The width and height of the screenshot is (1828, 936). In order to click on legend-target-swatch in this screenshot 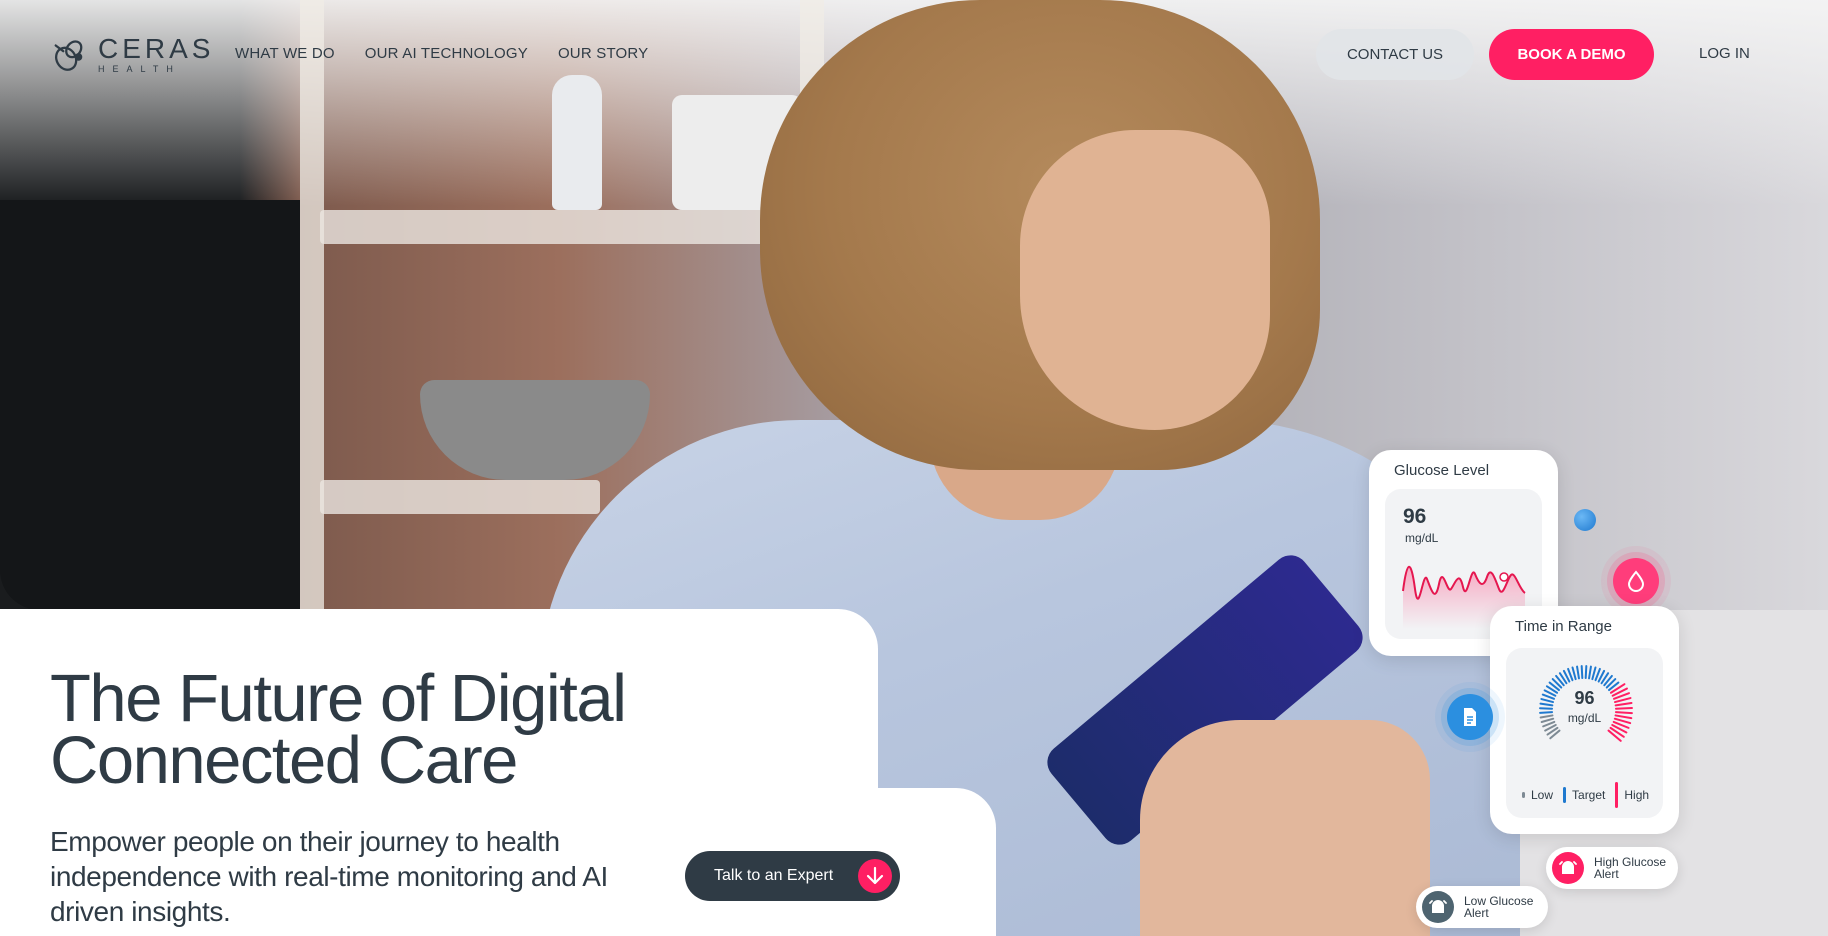, I will do `click(1565, 795)`.